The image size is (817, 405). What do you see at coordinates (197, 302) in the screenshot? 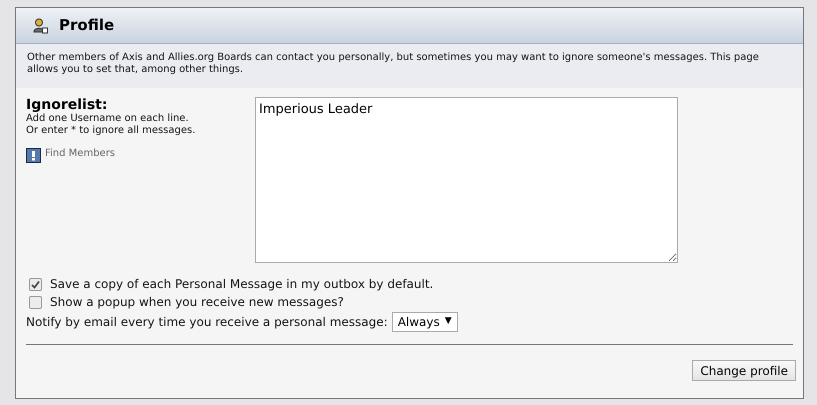
I see `option-label: Show a popup when you receive new messages?` at bounding box center [197, 302].